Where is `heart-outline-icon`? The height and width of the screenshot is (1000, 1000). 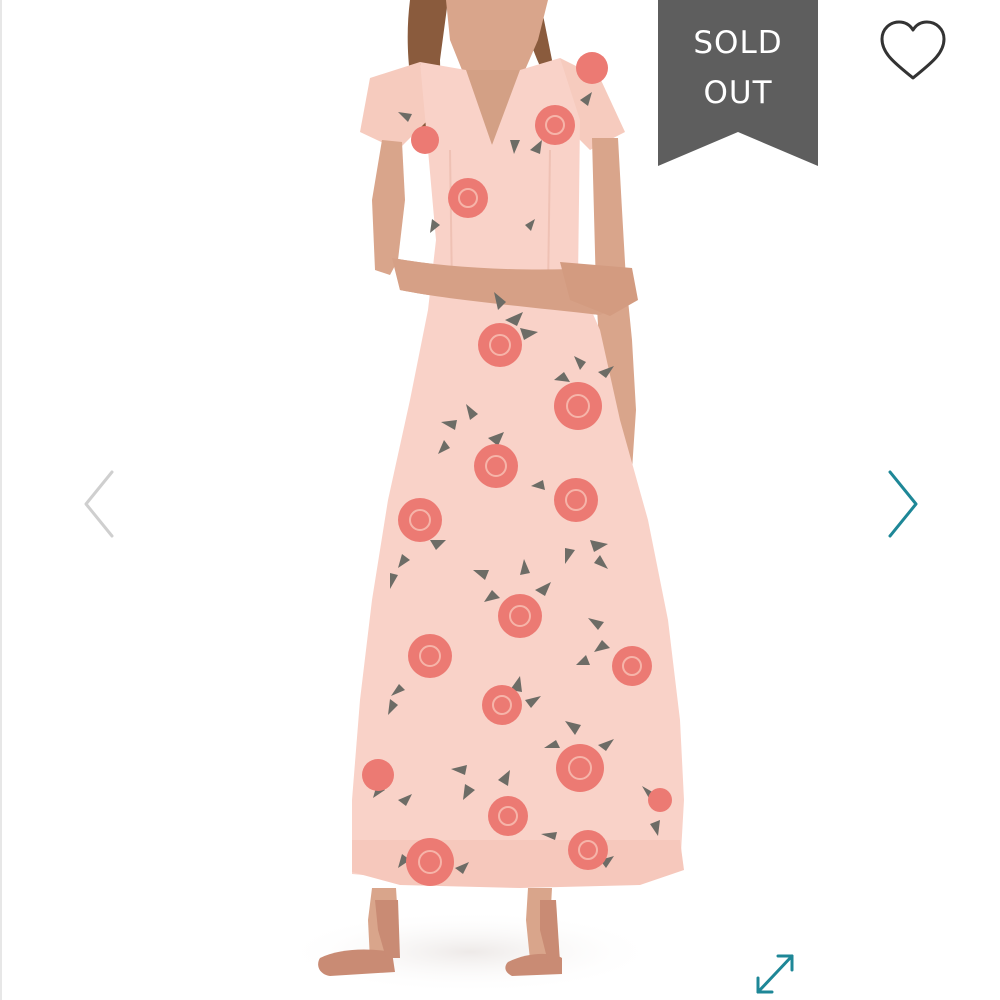
heart-outline-icon is located at coordinates (913, 50).